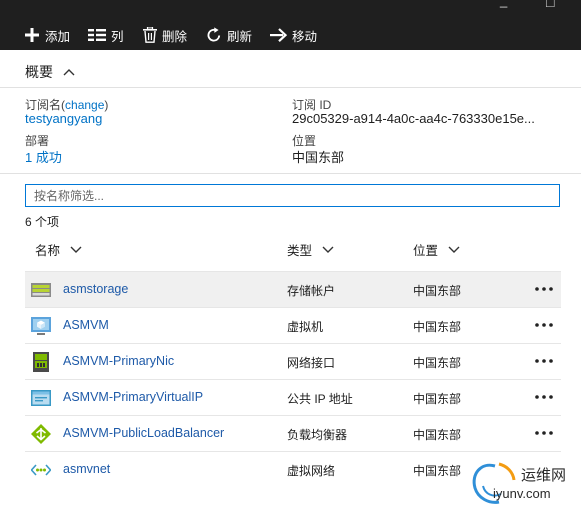 The width and height of the screenshot is (581, 509). What do you see at coordinates (42, 222) in the screenshot?
I see `item-count: 6 个项` at bounding box center [42, 222].